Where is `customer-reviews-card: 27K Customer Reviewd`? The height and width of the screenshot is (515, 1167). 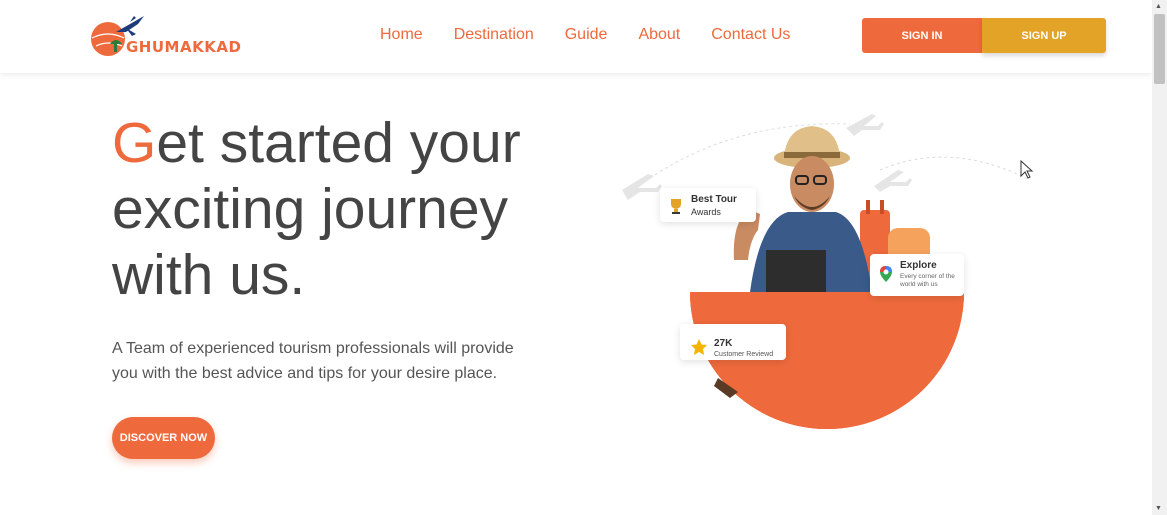
customer-reviews-card: 27K Customer Reviewd is located at coordinates (733, 342).